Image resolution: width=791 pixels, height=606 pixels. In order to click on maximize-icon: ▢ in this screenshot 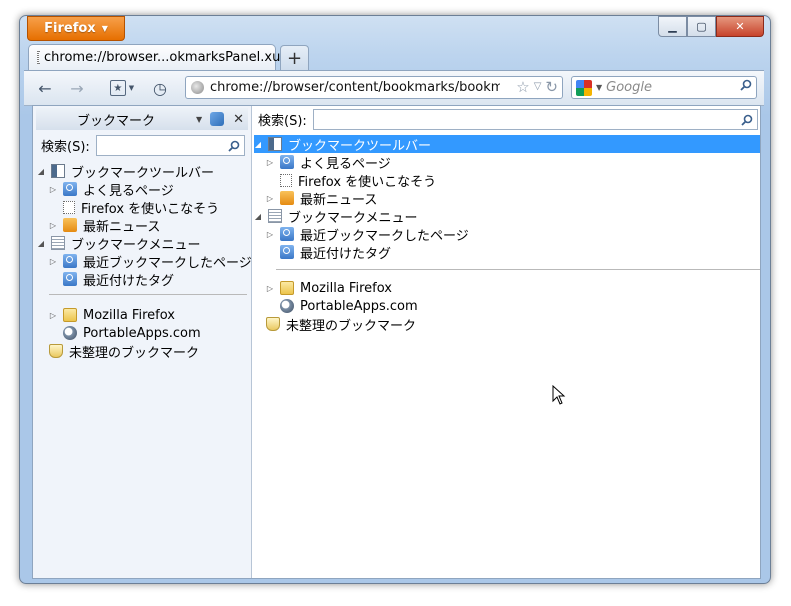, I will do `click(701, 26)`.